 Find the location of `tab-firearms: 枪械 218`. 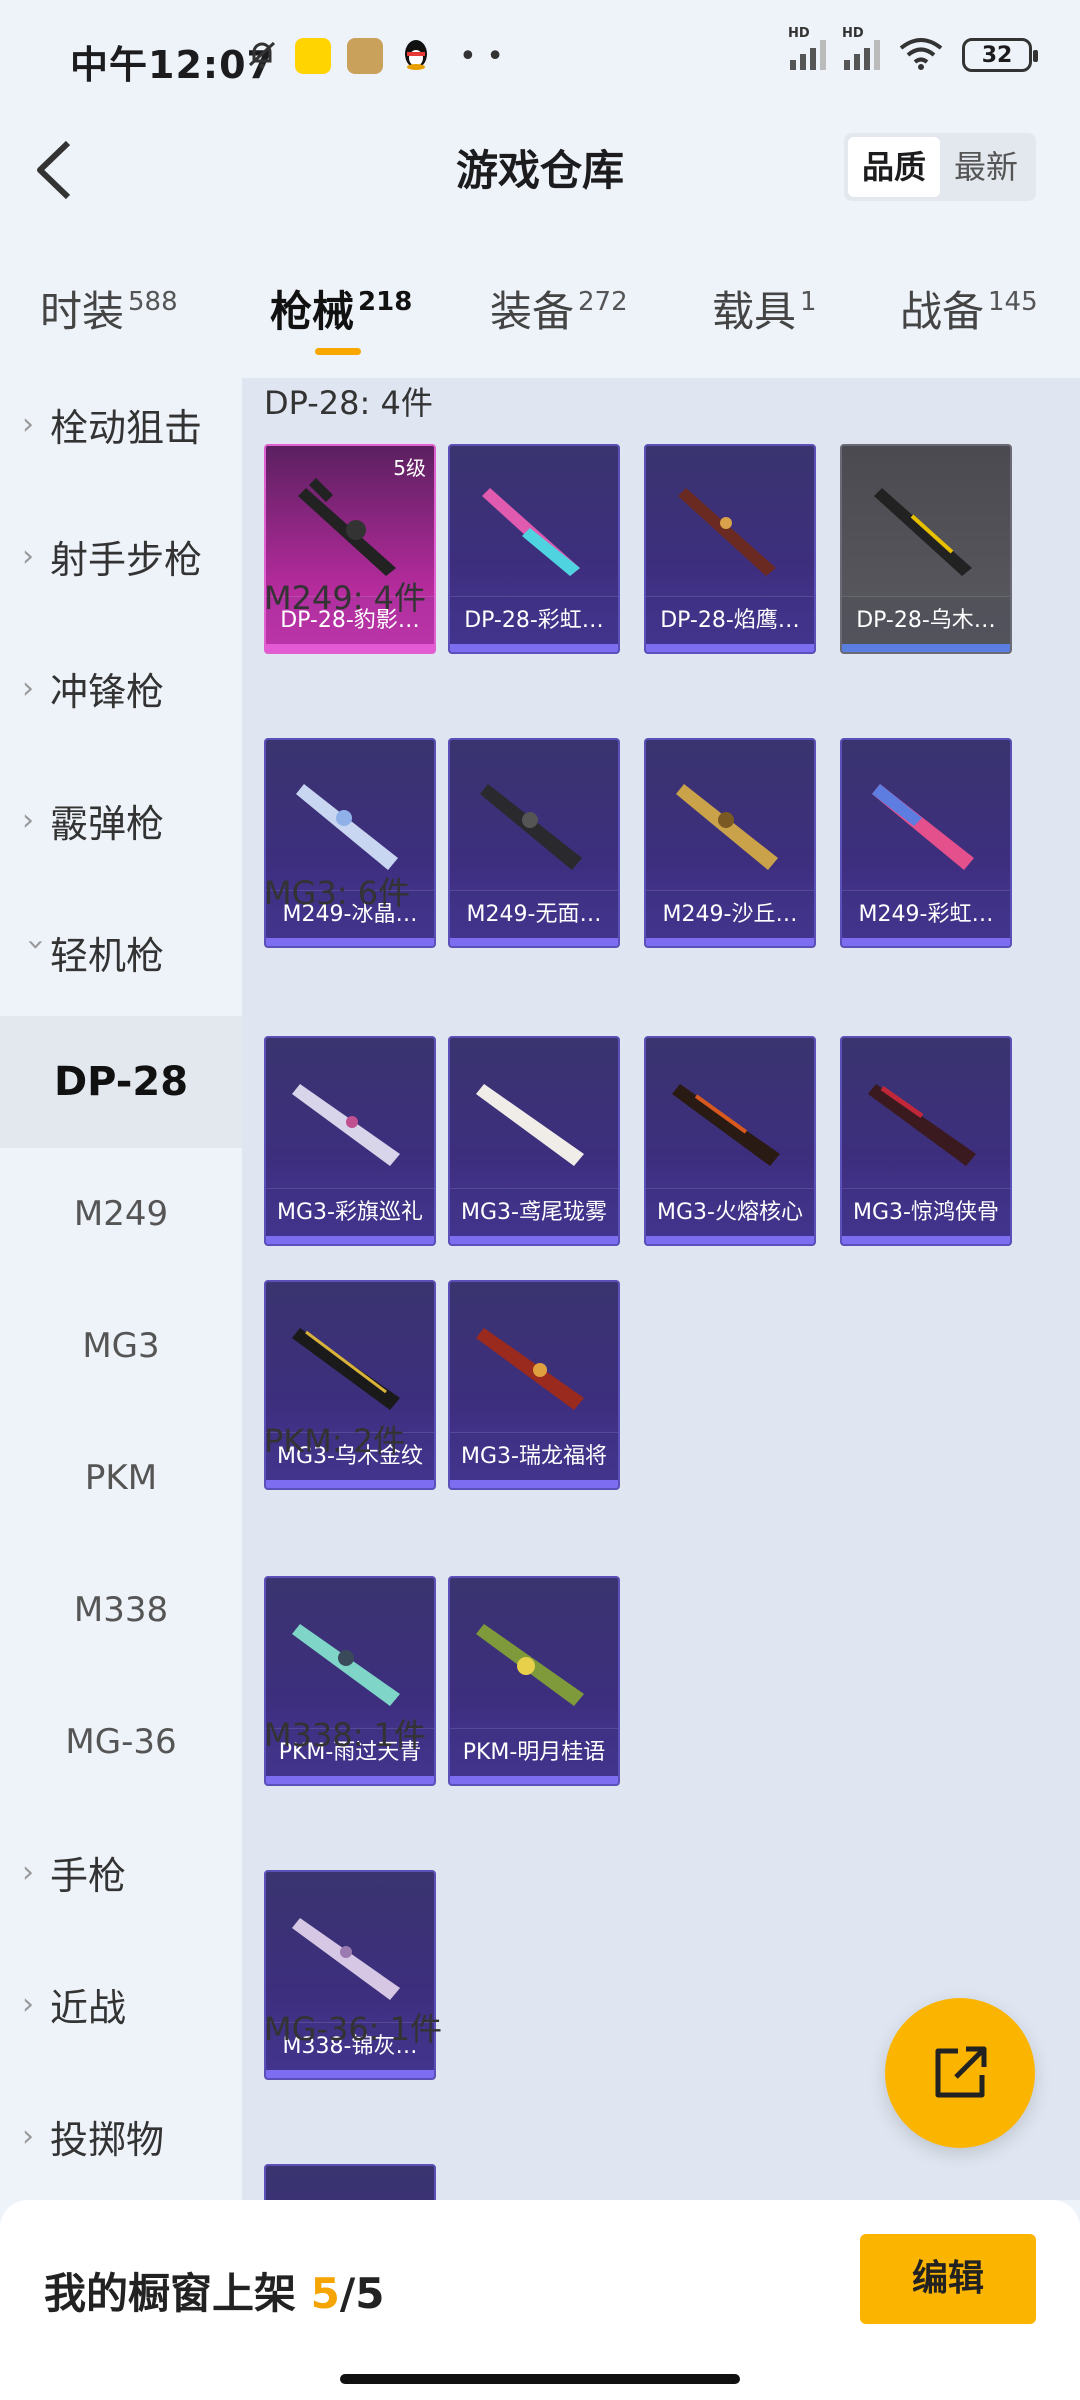

tab-firearms: 枪械 218 is located at coordinates (341, 308).